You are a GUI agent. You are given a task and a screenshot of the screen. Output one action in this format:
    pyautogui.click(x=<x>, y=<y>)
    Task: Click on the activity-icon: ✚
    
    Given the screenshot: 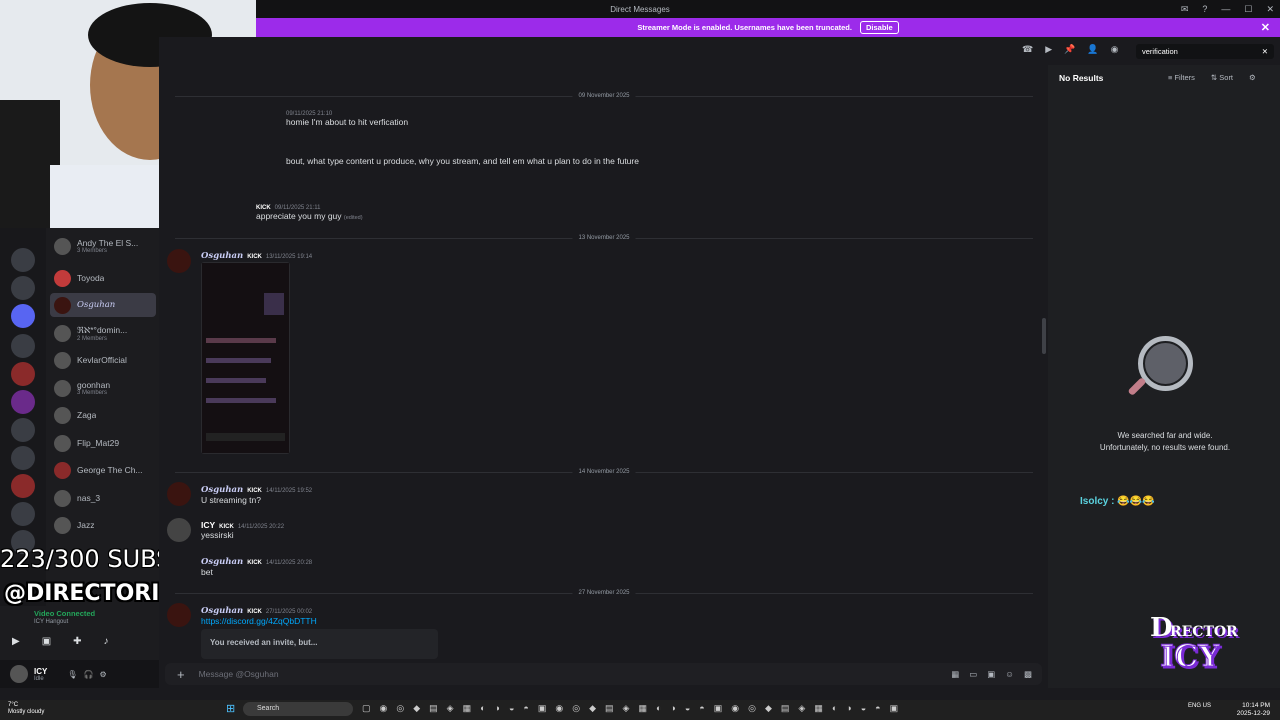 What is the action you would take?
    pyautogui.click(x=77, y=641)
    